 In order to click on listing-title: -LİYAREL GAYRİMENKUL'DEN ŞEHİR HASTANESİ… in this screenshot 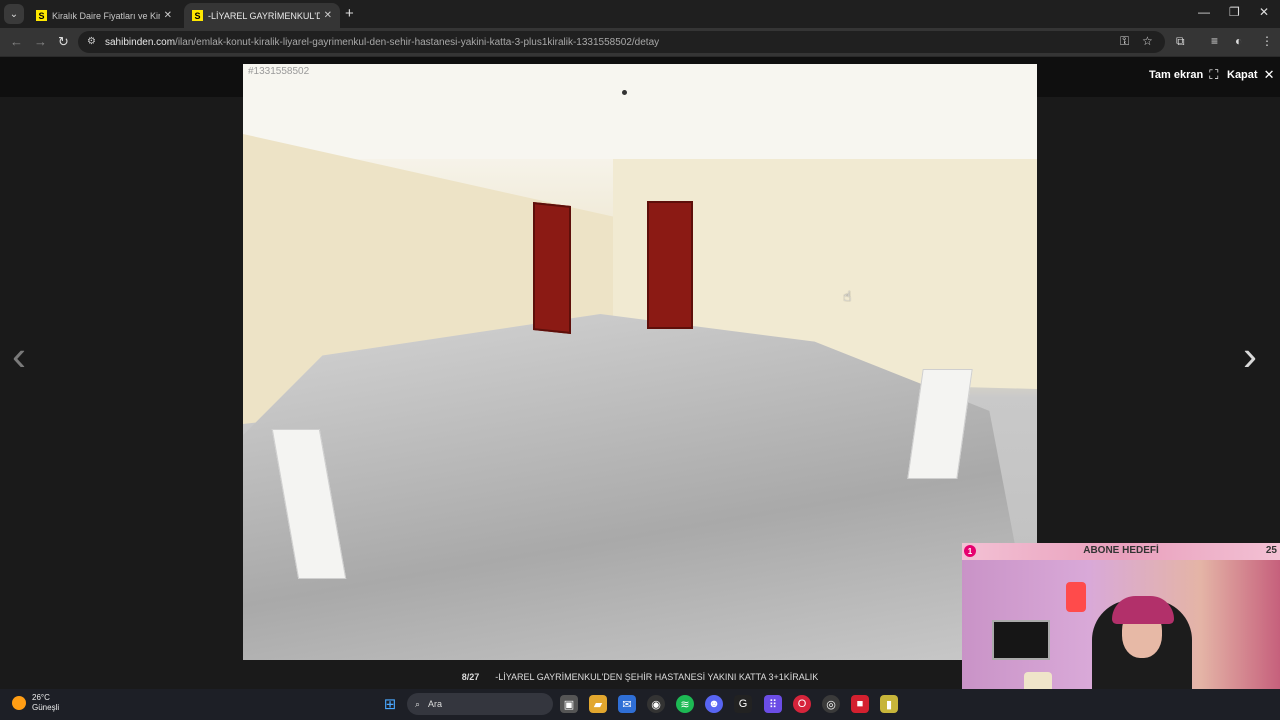, I will do `click(657, 677)`.